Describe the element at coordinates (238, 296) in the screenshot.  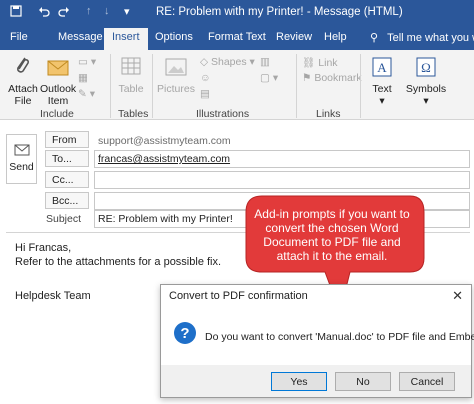
I see `dialog-title: Convert to PDF confirmation` at that location.